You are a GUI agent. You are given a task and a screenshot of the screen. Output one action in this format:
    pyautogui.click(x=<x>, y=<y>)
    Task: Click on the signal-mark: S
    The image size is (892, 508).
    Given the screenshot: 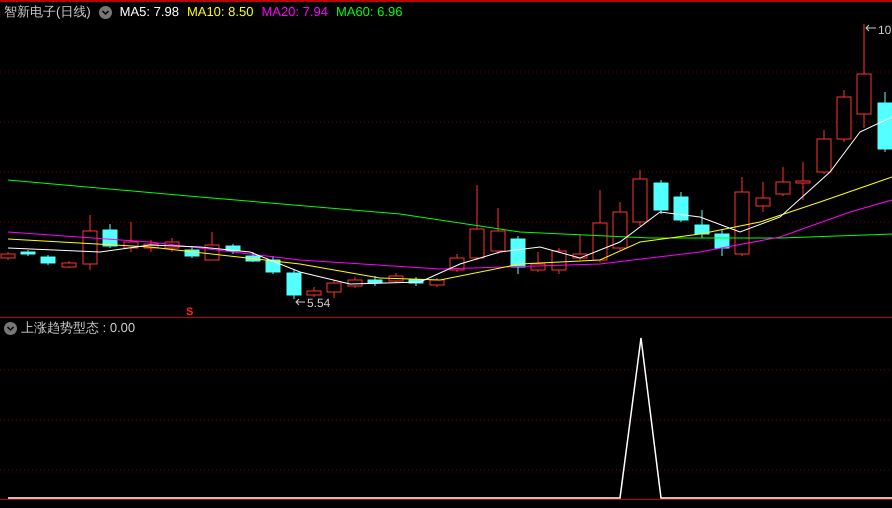 What is the action you would take?
    pyautogui.click(x=190, y=312)
    